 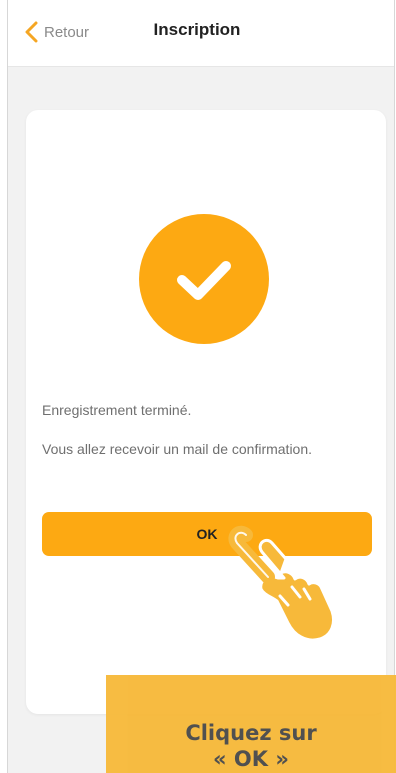 I want to click on callout-line-1: Cliquez sur, so click(x=251, y=733).